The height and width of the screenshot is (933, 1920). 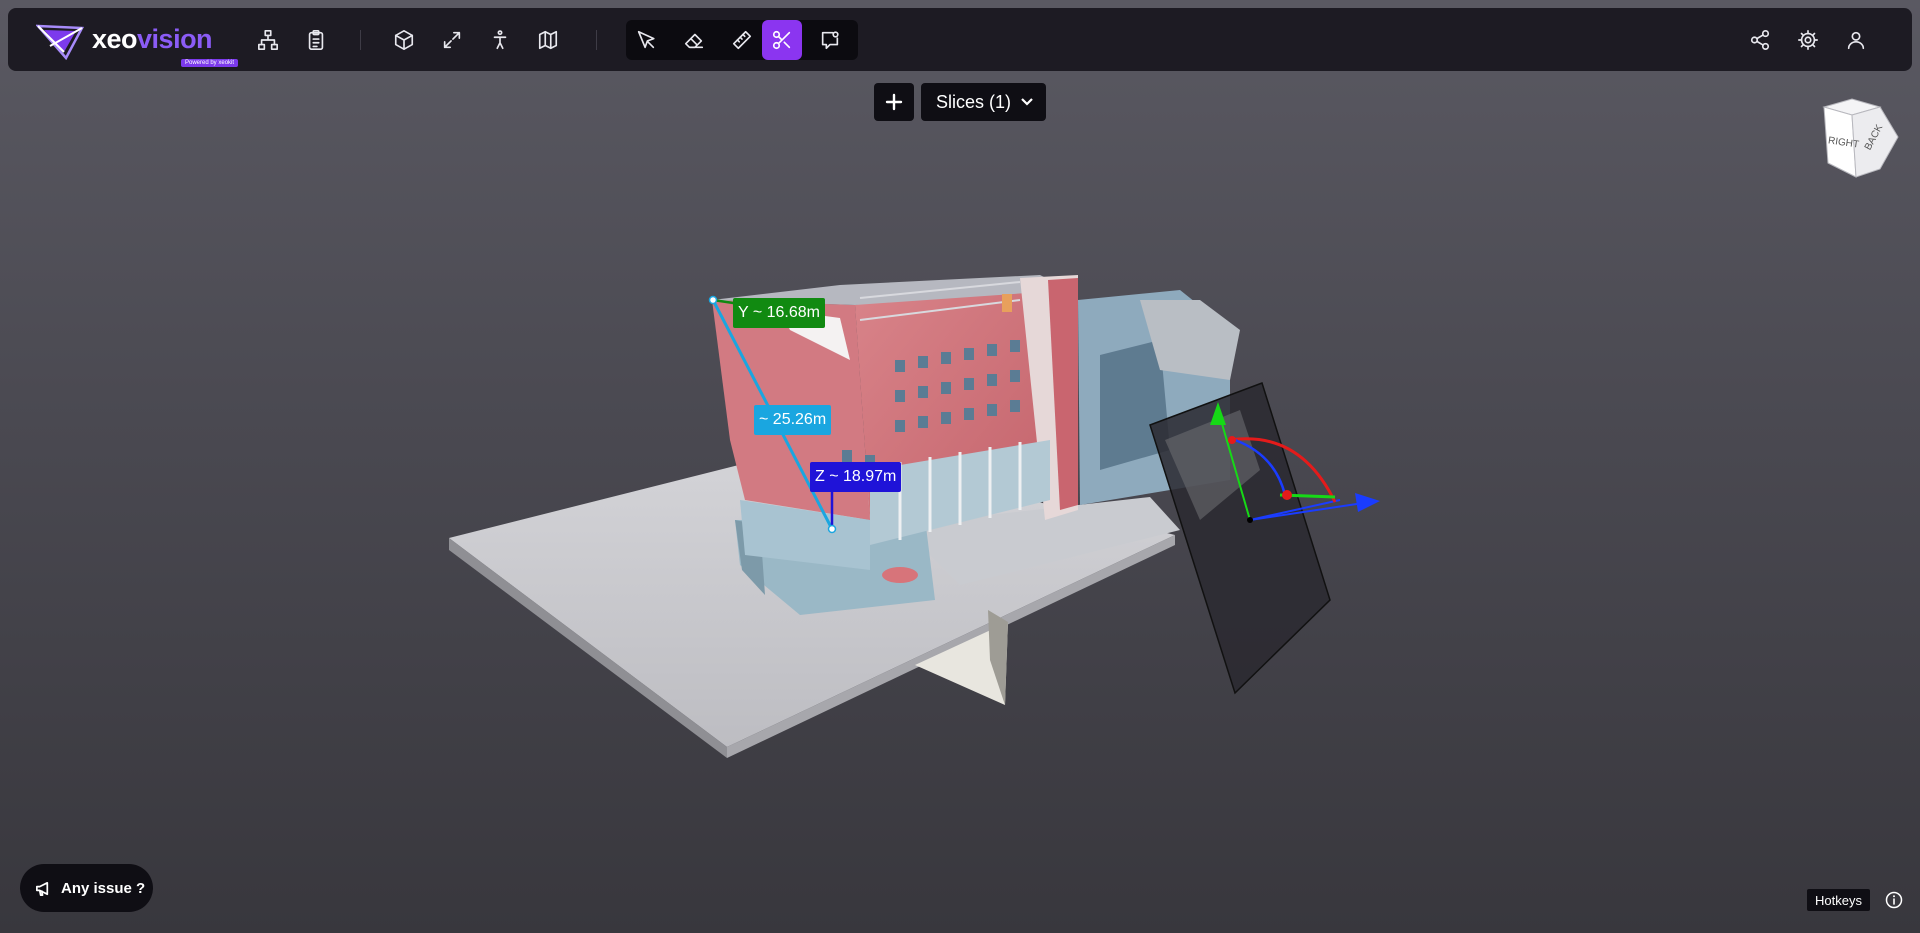 I want to click on measurement-y-label: Y ~ 16.68m, so click(x=779, y=313).